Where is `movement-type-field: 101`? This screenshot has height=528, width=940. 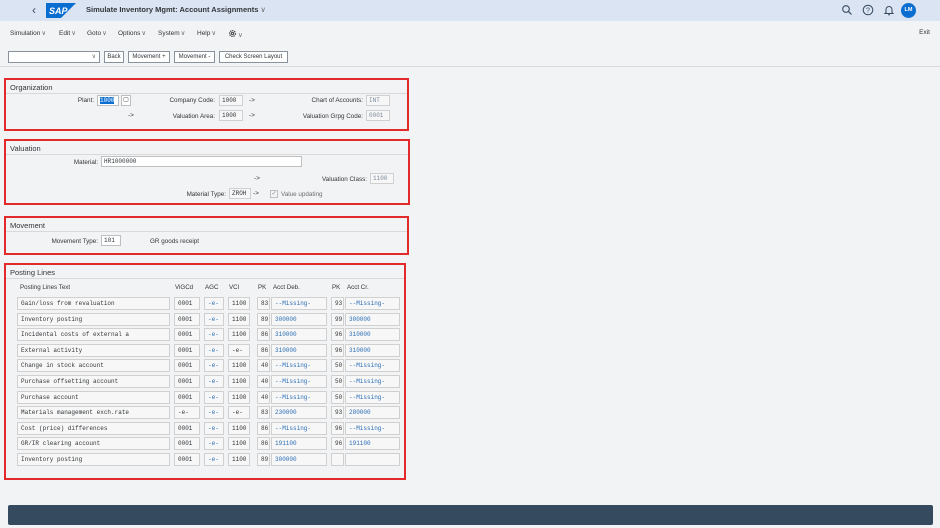 movement-type-field: 101 is located at coordinates (111, 240).